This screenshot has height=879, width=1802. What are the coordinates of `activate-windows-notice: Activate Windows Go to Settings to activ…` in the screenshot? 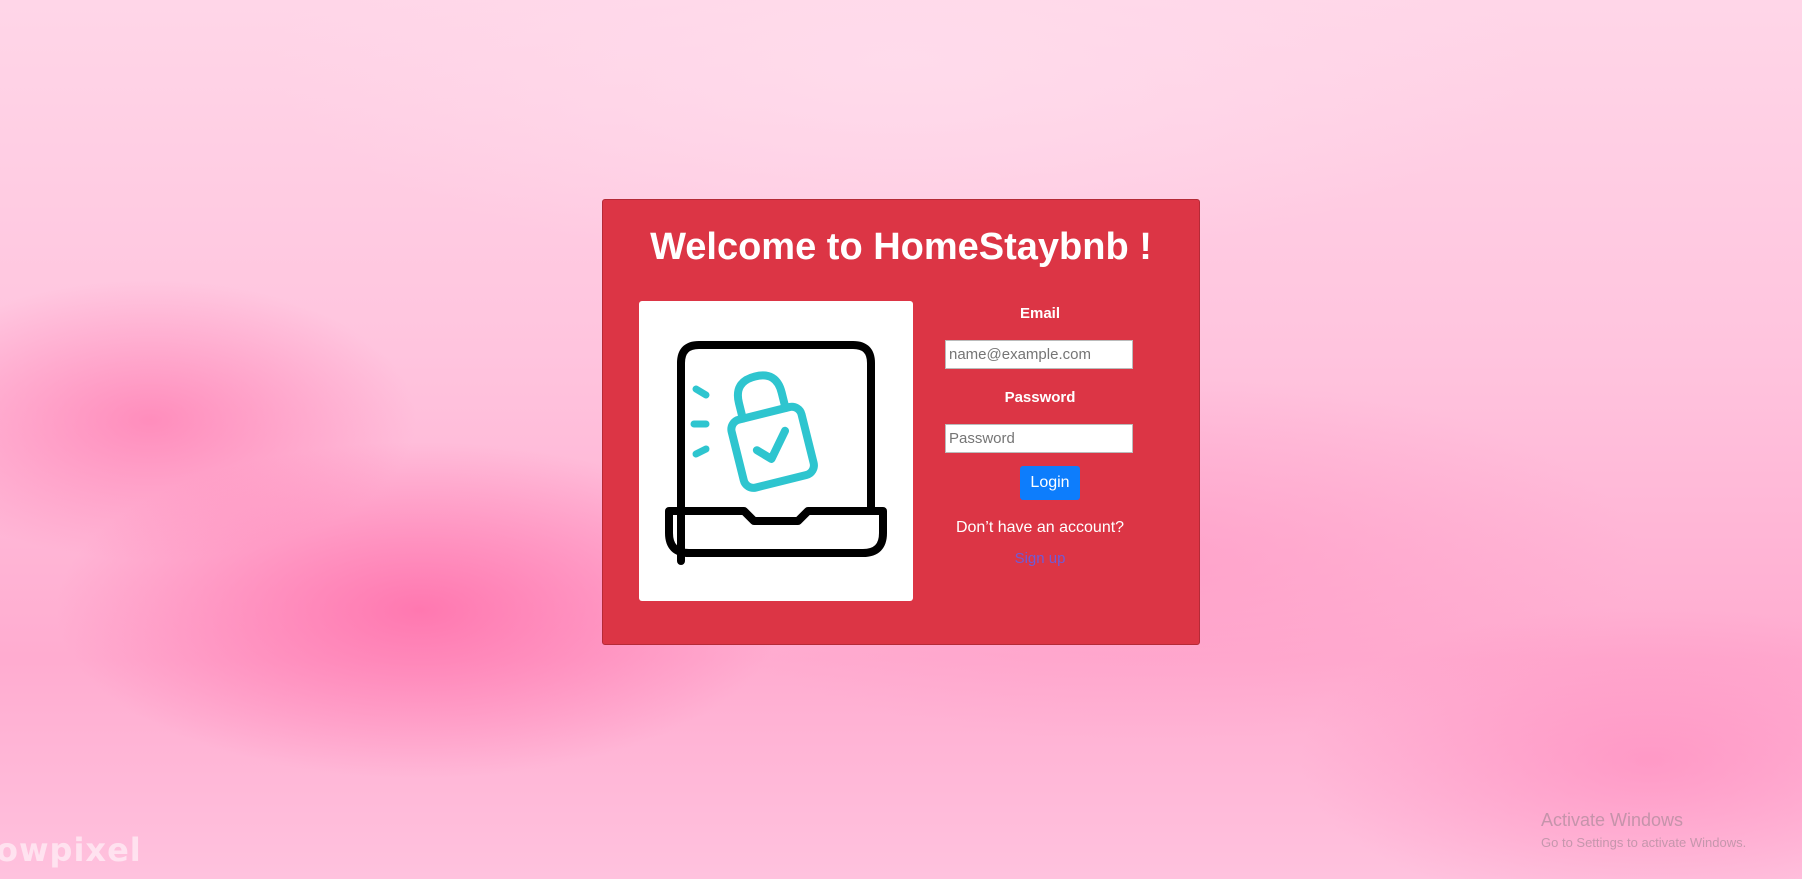 It's located at (1643, 830).